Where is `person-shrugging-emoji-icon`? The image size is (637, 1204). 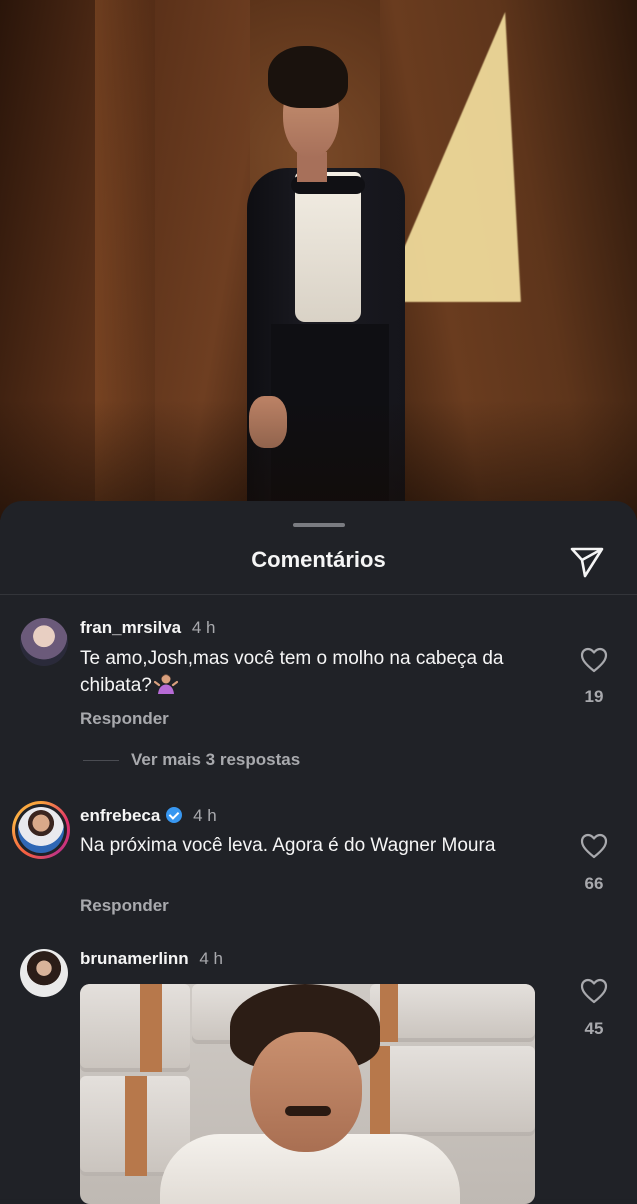 person-shrugging-emoji-icon is located at coordinates (165, 683).